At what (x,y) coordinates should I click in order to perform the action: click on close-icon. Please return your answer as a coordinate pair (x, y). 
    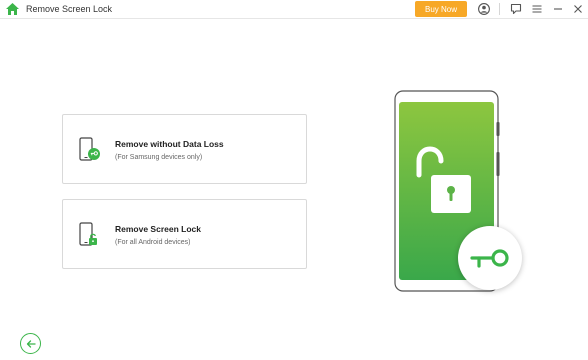
    Looking at the image, I should click on (578, 9).